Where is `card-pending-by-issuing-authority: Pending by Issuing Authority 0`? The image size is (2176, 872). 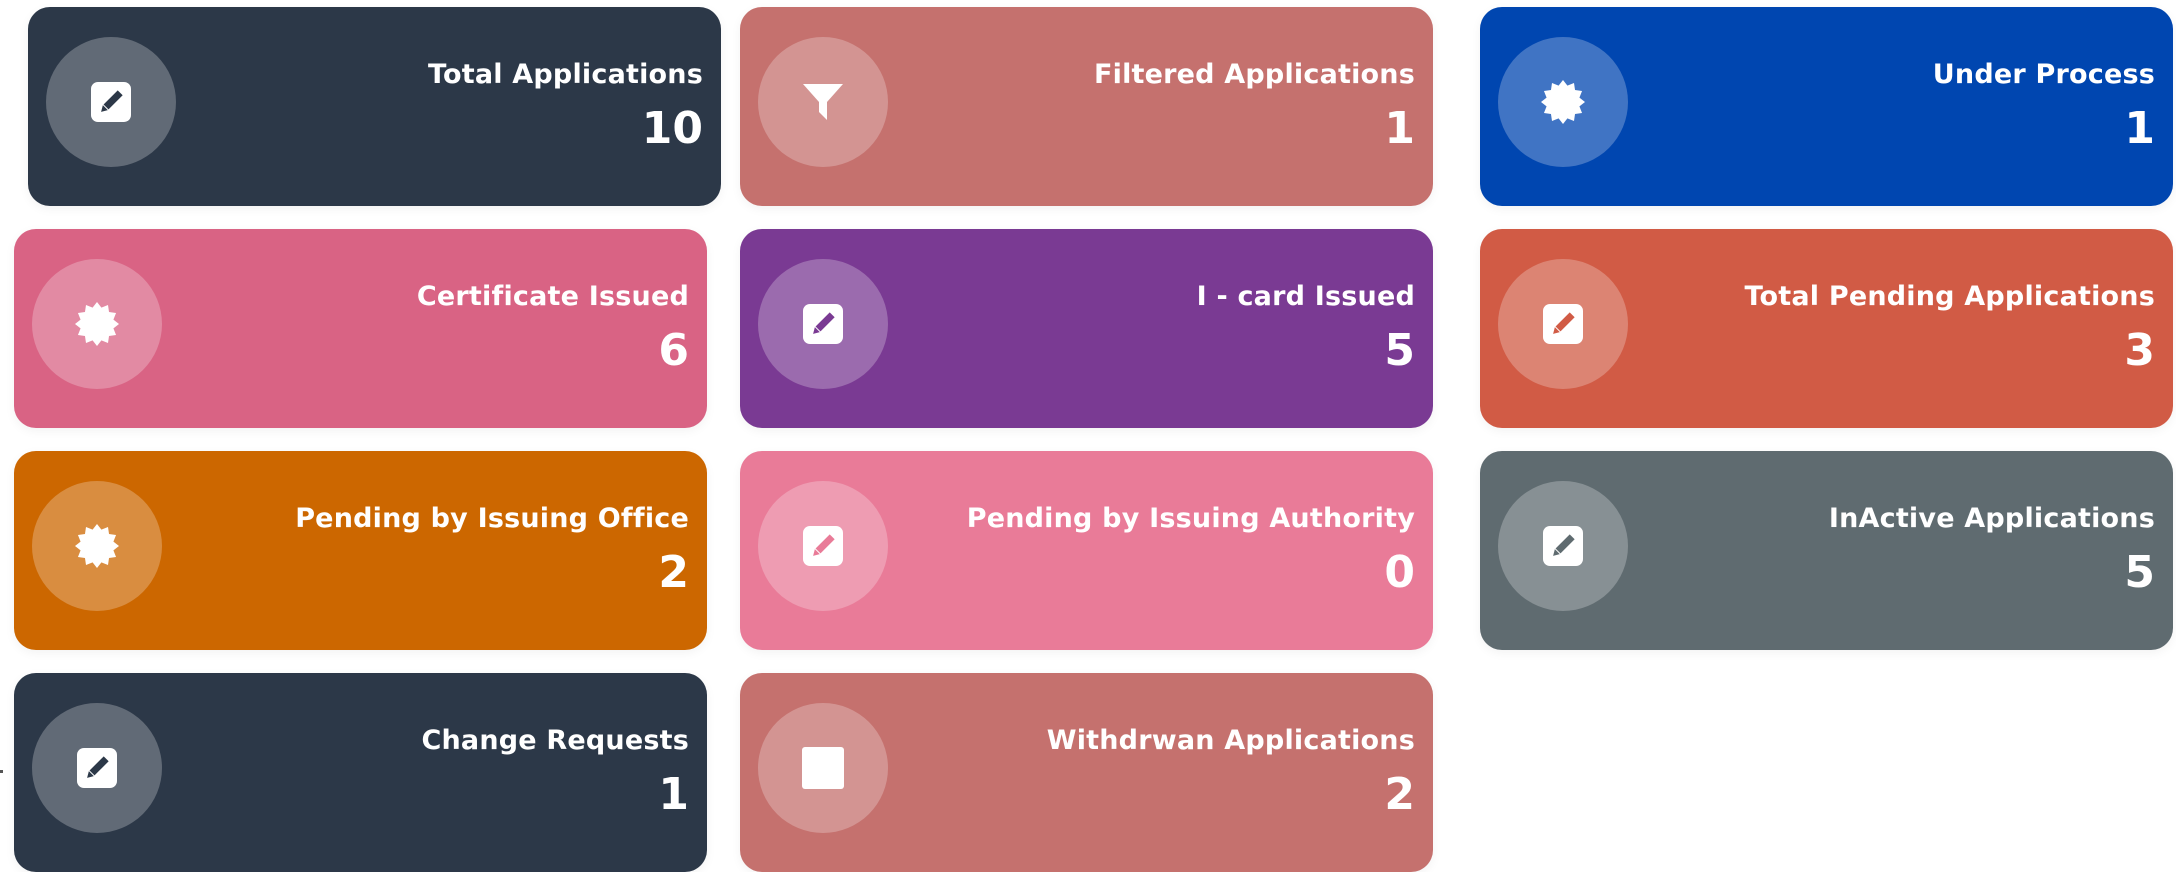 card-pending-by-issuing-authority: Pending by Issuing Authority 0 is located at coordinates (1086, 550).